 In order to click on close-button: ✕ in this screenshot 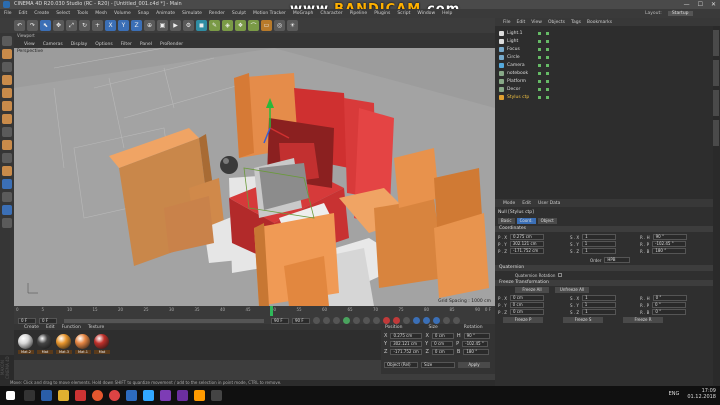, I will do `click(713, 4)`.